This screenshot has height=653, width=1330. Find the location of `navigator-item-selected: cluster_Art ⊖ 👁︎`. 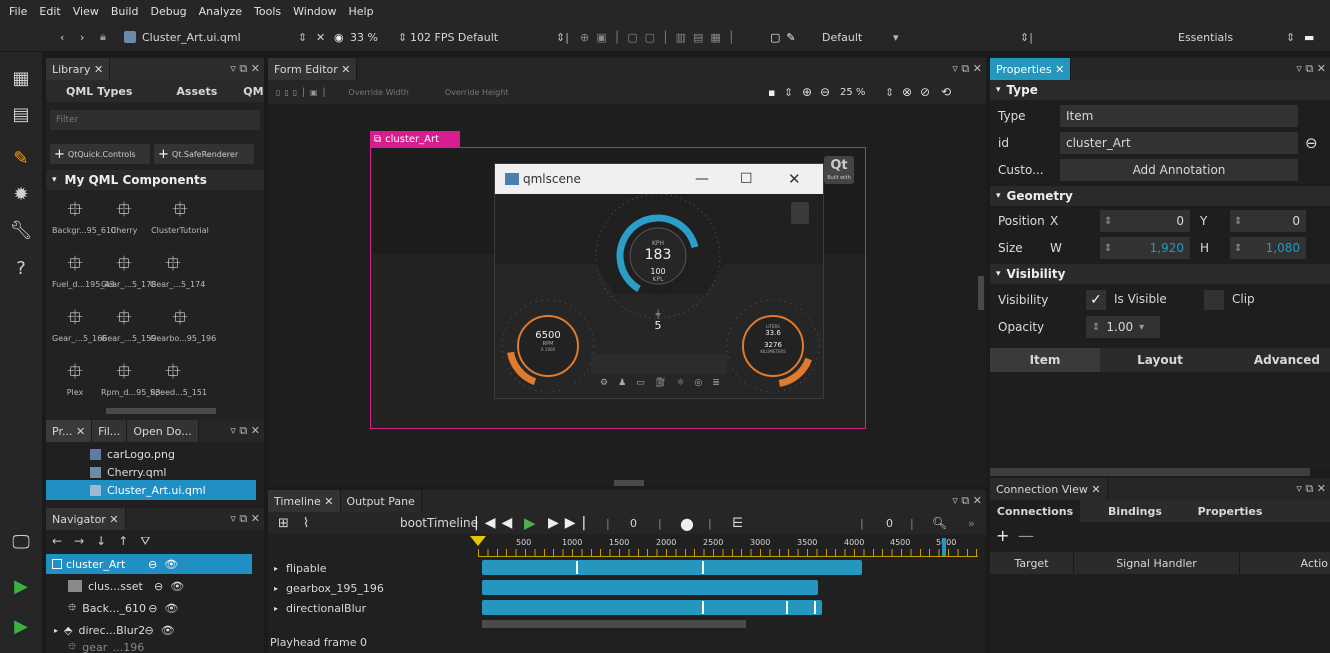

navigator-item-selected: cluster_Art ⊖ 👁︎ is located at coordinates (149, 564).